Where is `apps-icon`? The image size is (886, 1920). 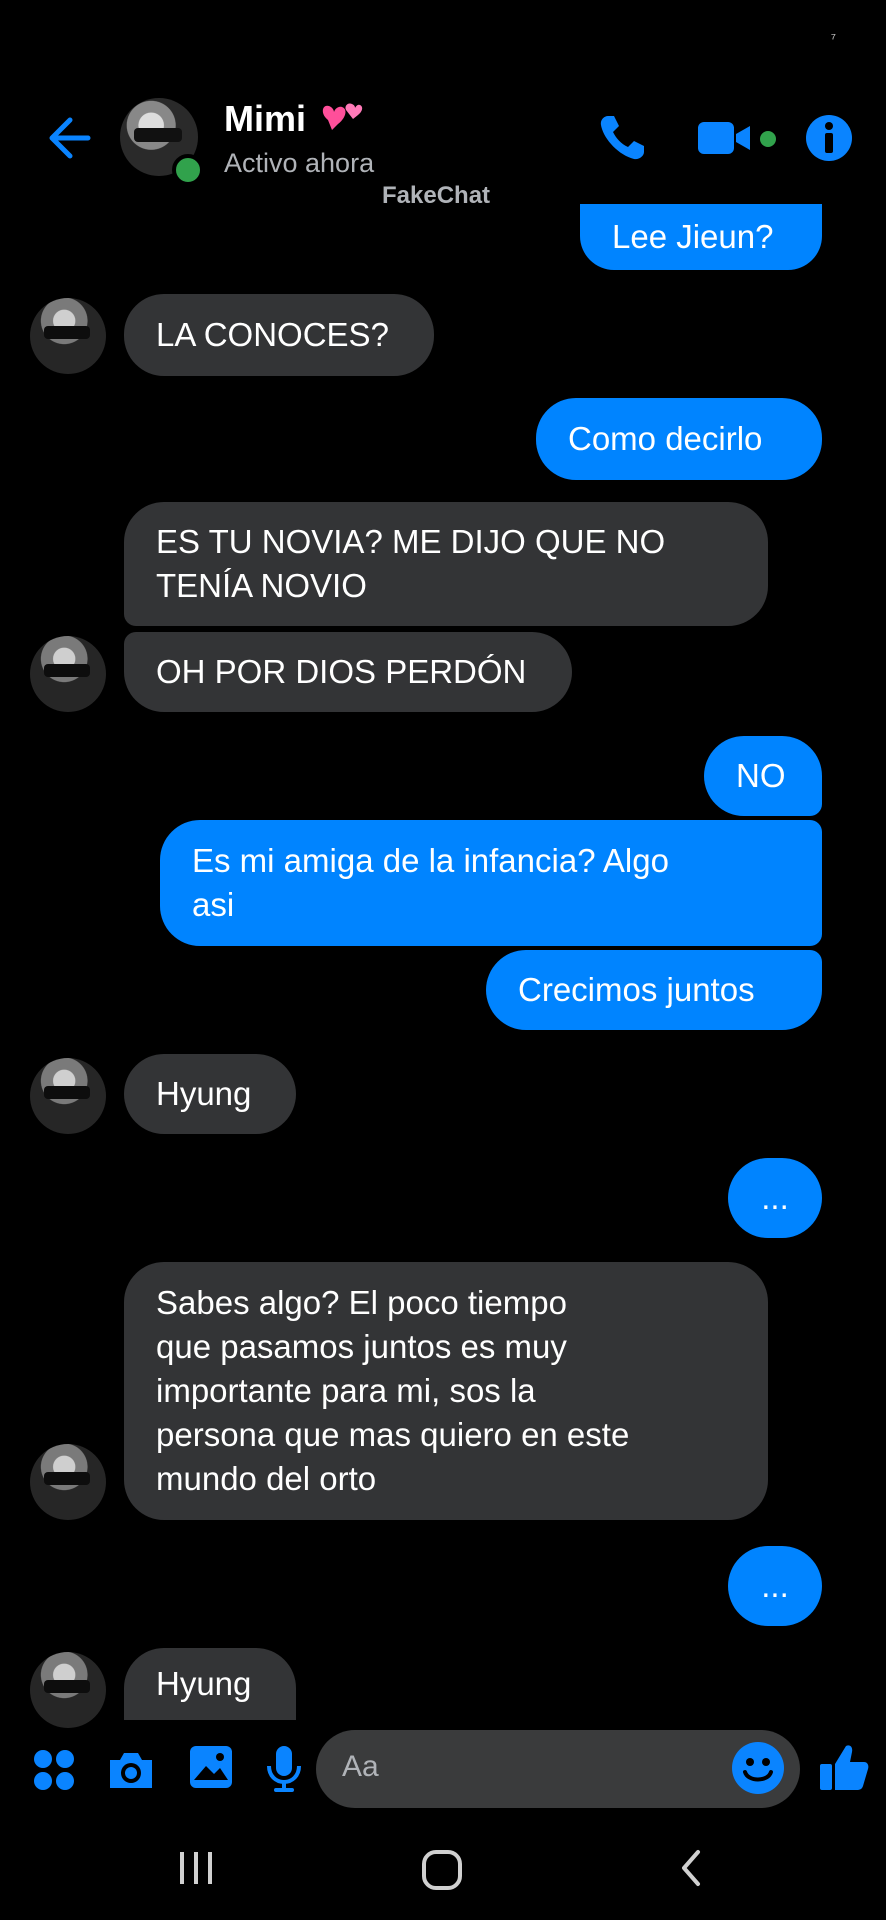 apps-icon is located at coordinates (54, 1770).